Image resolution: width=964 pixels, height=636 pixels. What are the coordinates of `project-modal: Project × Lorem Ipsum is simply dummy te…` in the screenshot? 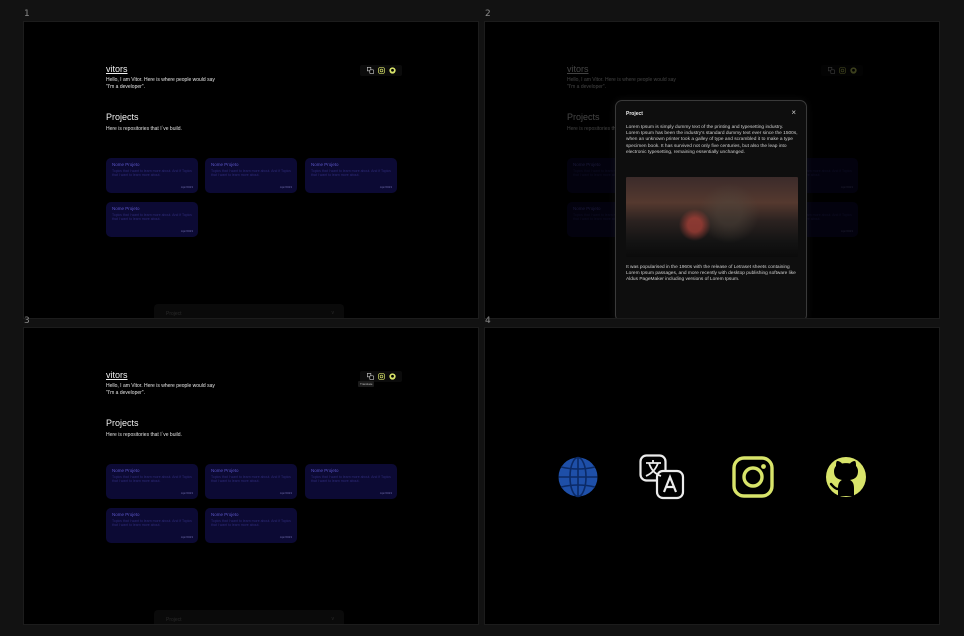 It's located at (711, 209).